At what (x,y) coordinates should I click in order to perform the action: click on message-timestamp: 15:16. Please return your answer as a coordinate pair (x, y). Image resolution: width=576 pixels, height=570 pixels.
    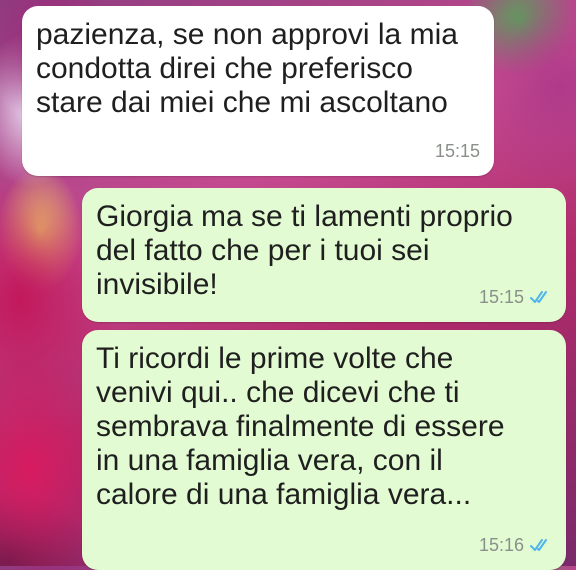
    Looking at the image, I should click on (501, 545).